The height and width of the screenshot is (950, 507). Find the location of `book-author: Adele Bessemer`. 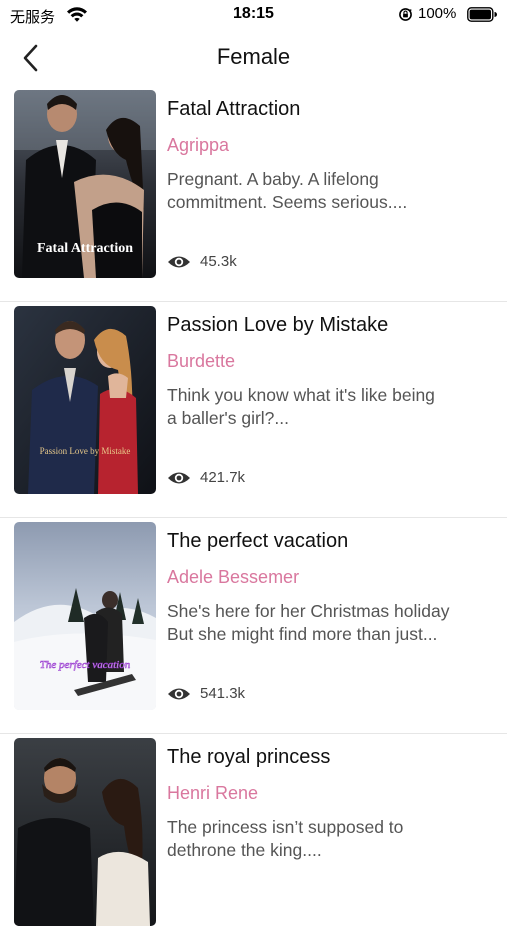

book-author: Adele Bessemer is located at coordinates (233, 577).